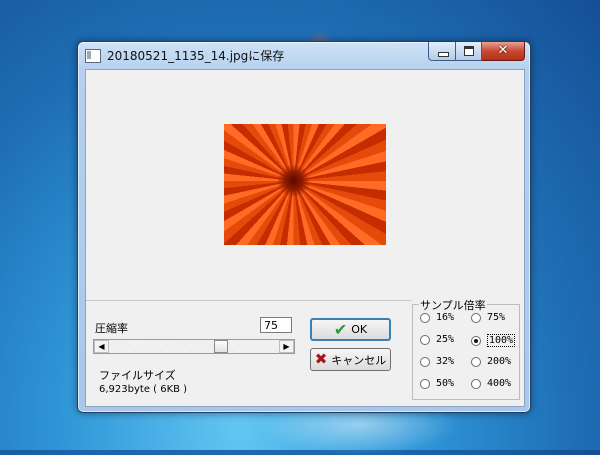 This screenshot has width=600, height=455. I want to click on caption-buttons: ✕, so click(476, 51).